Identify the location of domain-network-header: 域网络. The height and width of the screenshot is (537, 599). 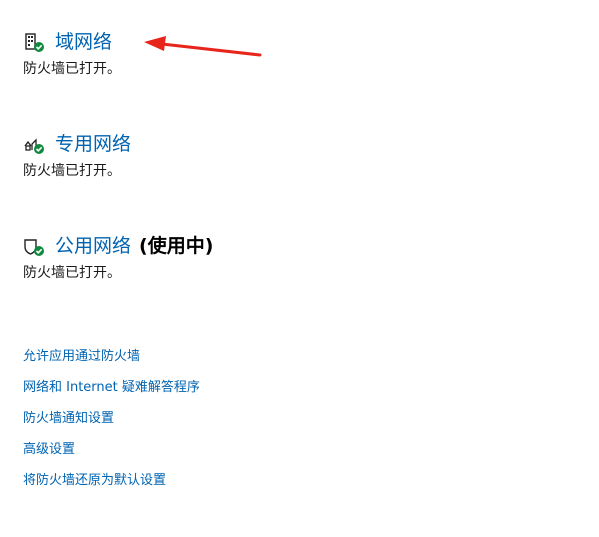
(303, 42).